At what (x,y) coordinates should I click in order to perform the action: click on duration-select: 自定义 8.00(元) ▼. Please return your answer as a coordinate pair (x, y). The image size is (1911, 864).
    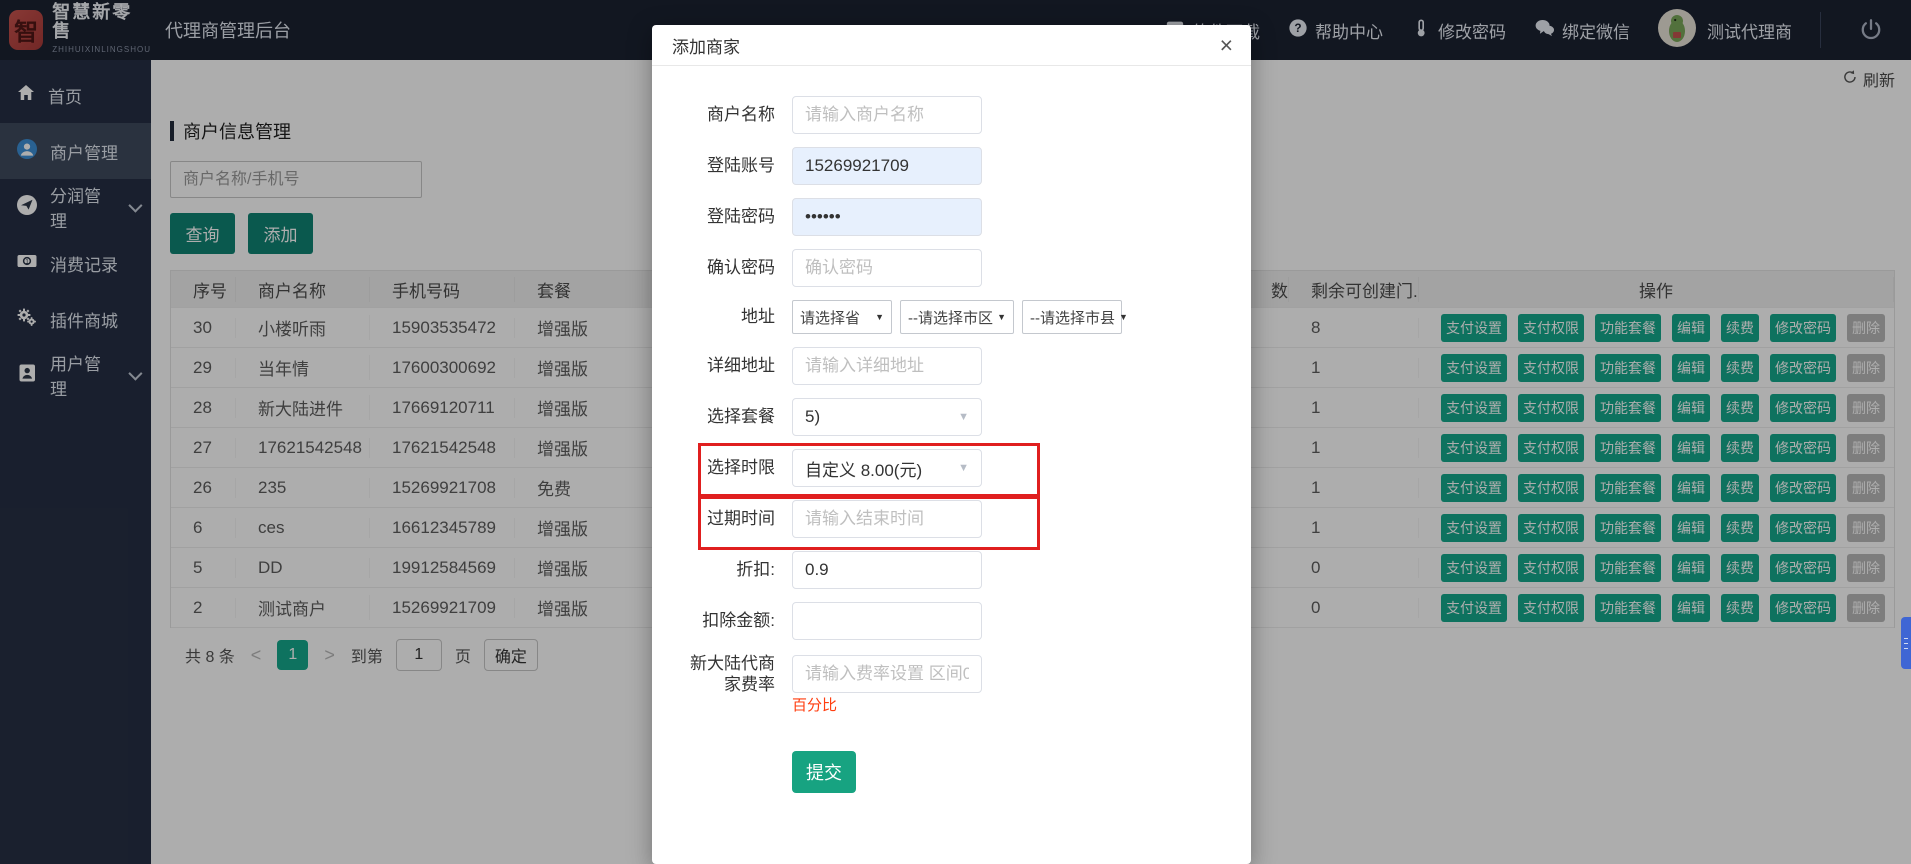
    Looking at the image, I should click on (887, 468).